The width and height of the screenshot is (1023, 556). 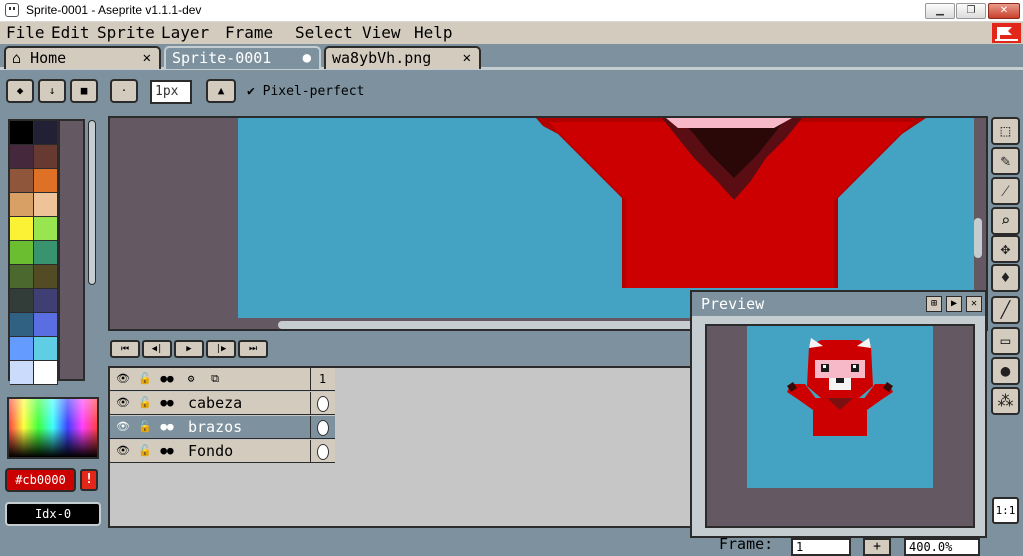 I want to click on line-icon: ╱, so click(x=1005, y=310).